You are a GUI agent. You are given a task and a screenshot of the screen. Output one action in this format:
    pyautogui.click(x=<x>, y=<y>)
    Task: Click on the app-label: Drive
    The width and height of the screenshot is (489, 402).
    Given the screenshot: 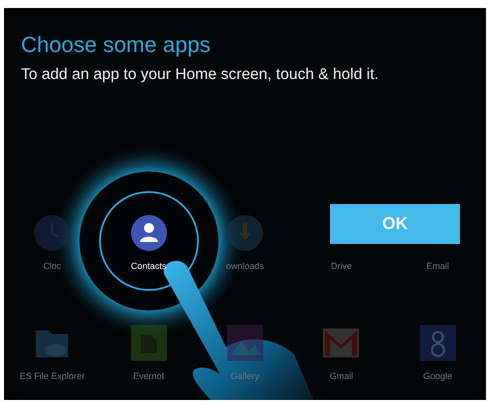 What is the action you would take?
    pyautogui.click(x=341, y=266)
    